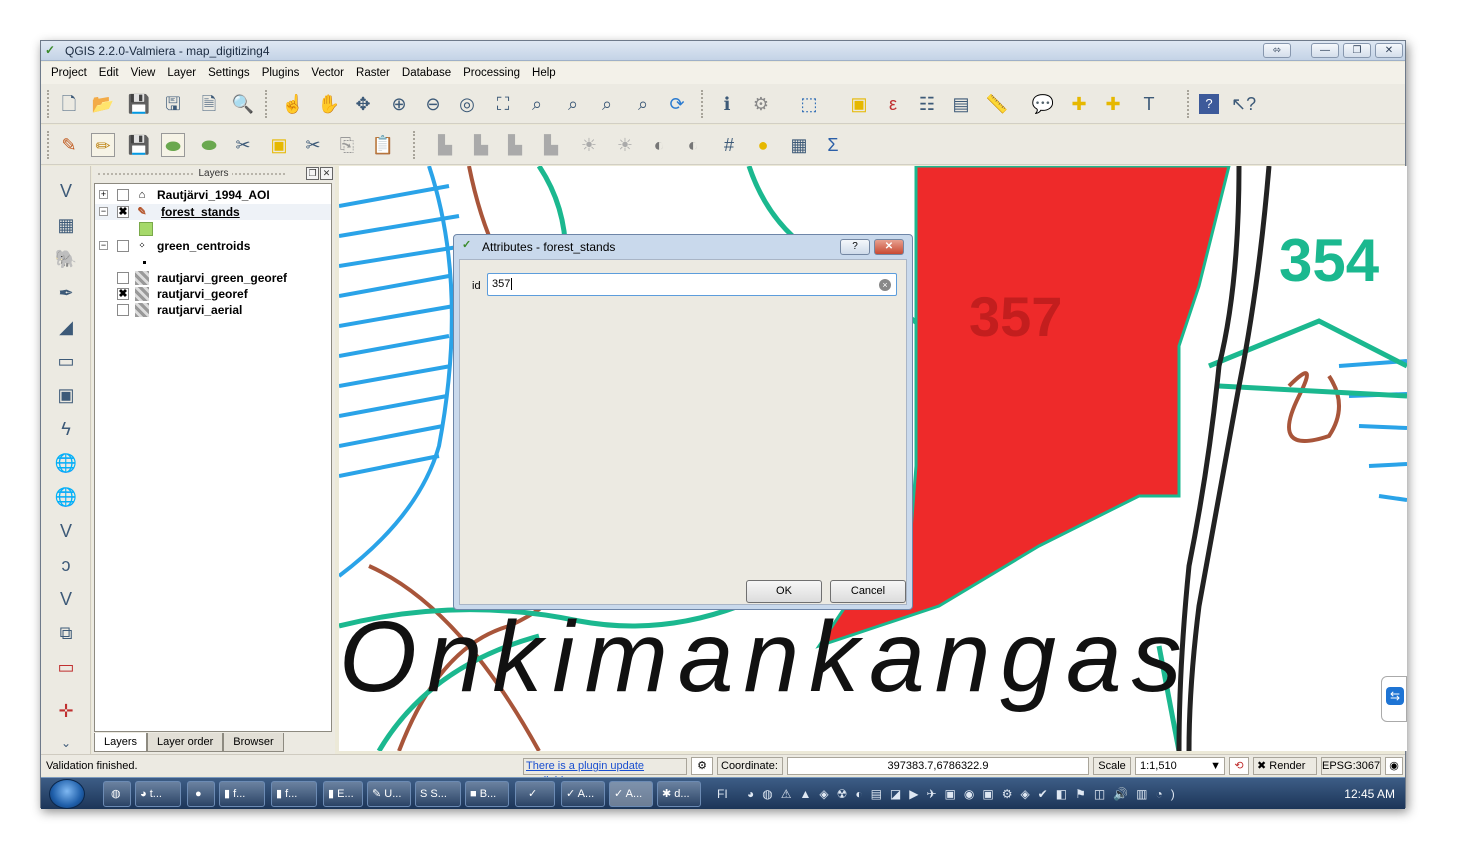 This screenshot has width=1466, height=868. I want to click on zoom-out-icon: ⊖, so click(433, 104).